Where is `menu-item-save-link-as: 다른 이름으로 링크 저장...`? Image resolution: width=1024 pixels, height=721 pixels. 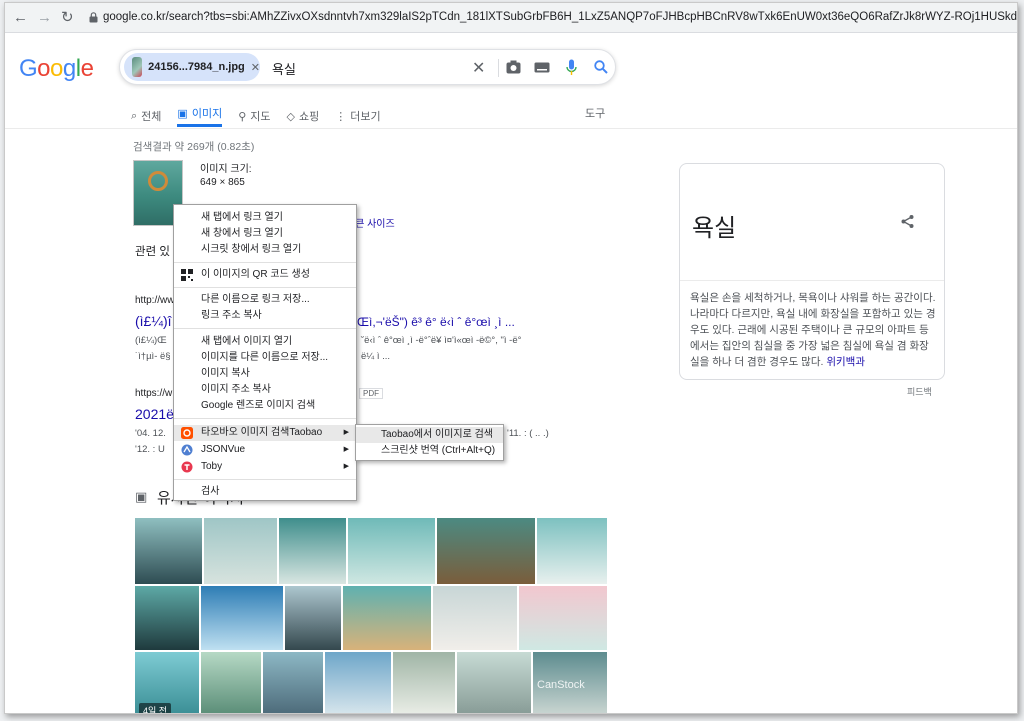
menu-item-save-link-as: 다른 이름으로 링크 저장... is located at coordinates (265, 300).